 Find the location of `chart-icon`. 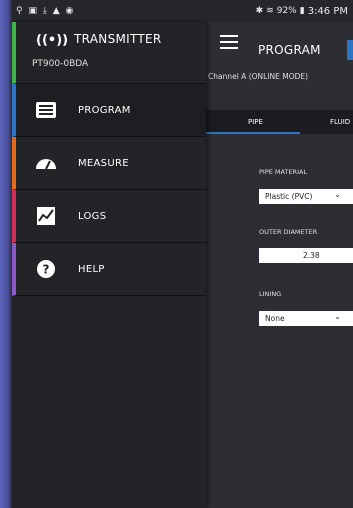

chart-icon is located at coordinates (46, 216).